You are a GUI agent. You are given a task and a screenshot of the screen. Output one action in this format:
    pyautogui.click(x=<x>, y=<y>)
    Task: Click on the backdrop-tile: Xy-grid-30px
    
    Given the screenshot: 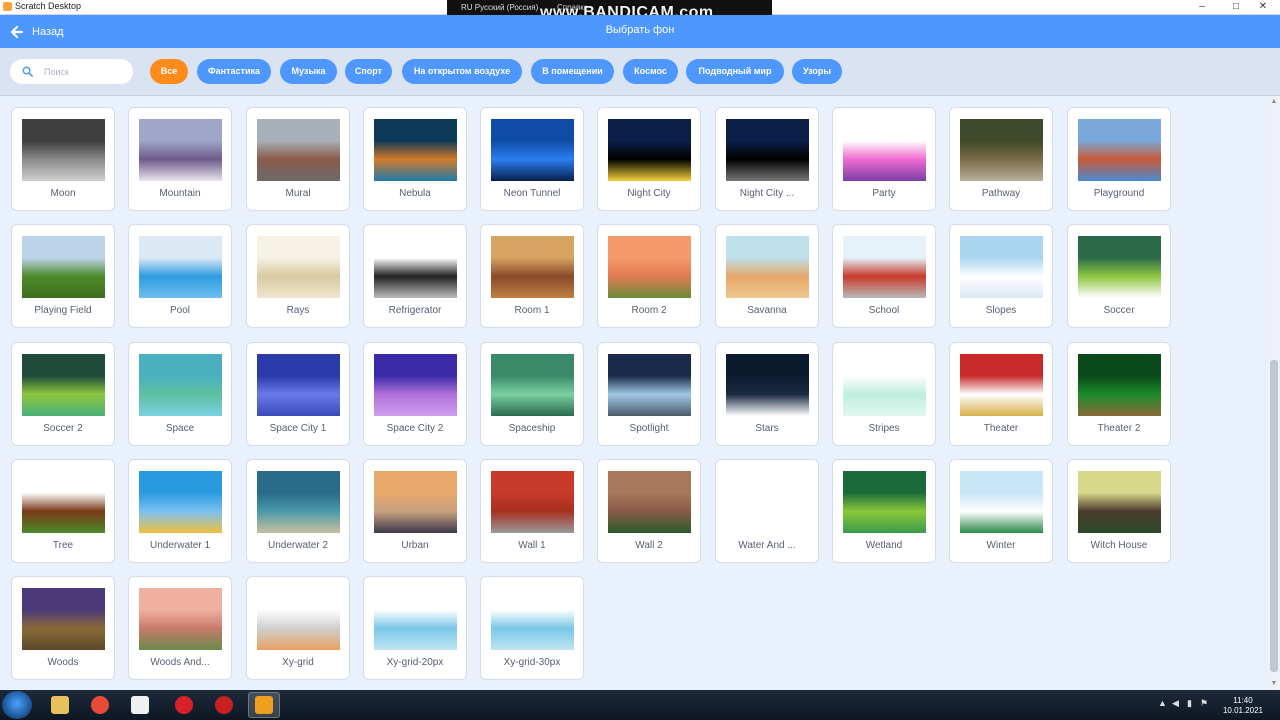 What is the action you would take?
    pyautogui.click(x=532, y=628)
    